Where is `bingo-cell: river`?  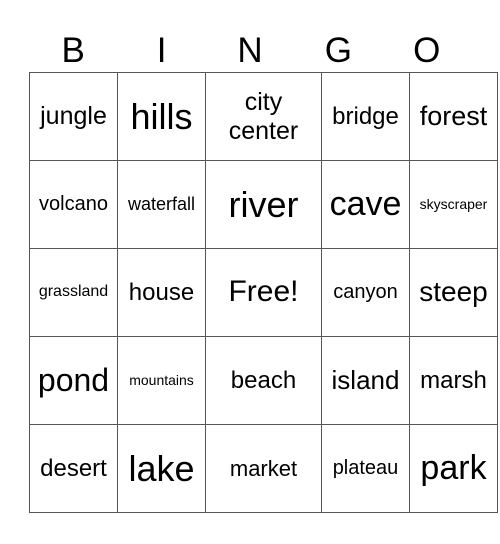 bingo-cell: river is located at coordinates (263, 204).